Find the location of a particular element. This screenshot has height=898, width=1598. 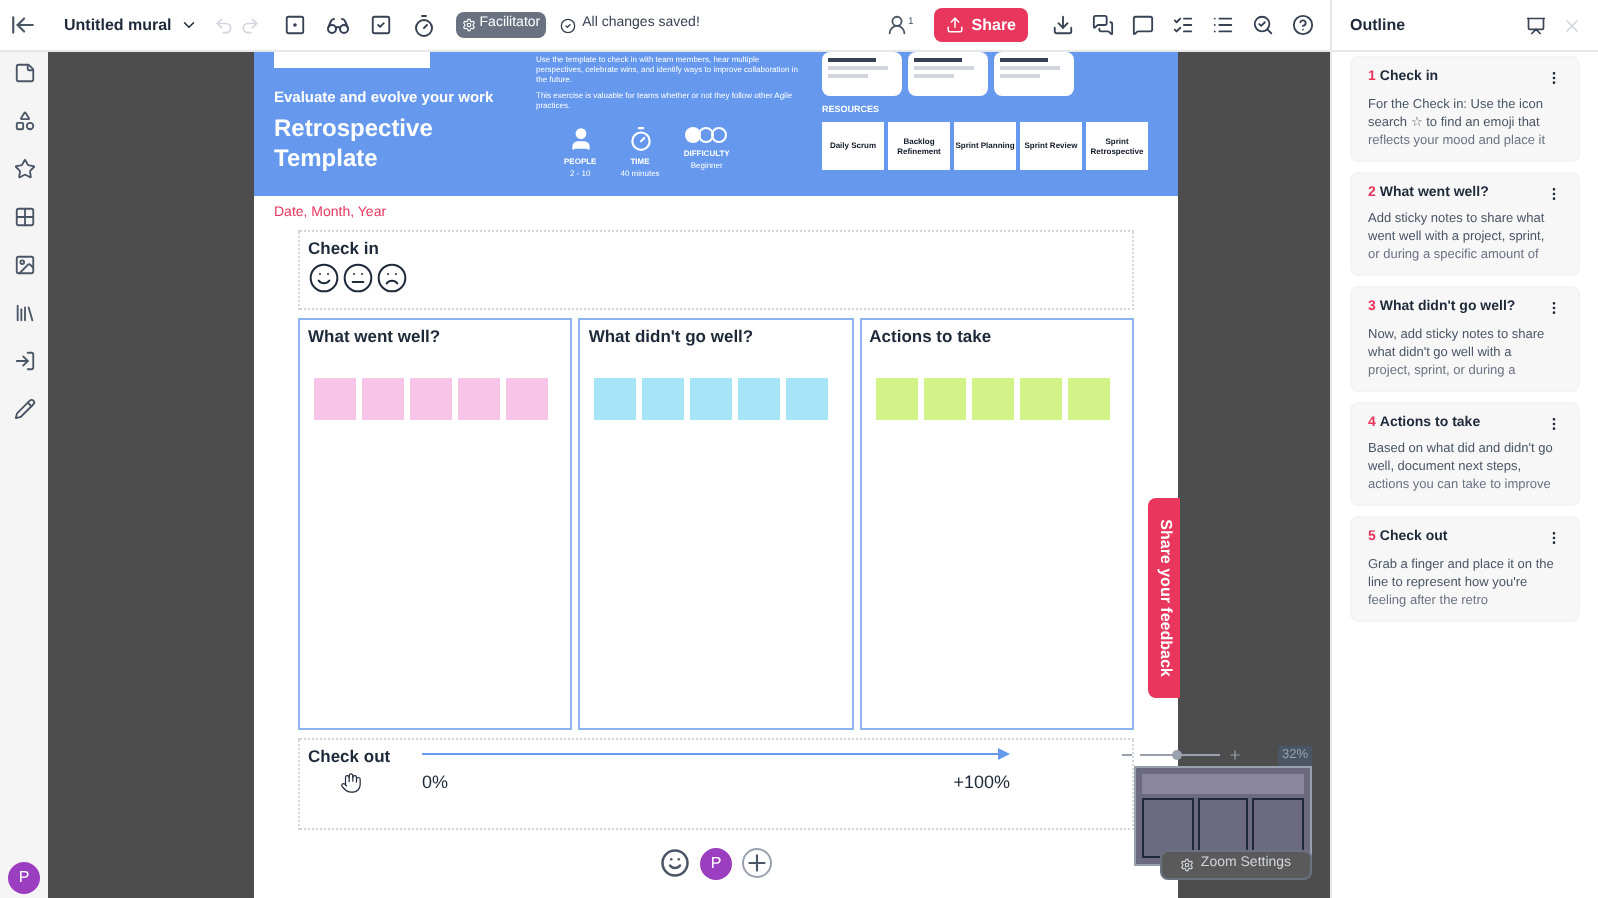

comment-icon is located at coordinates (1143, 25).